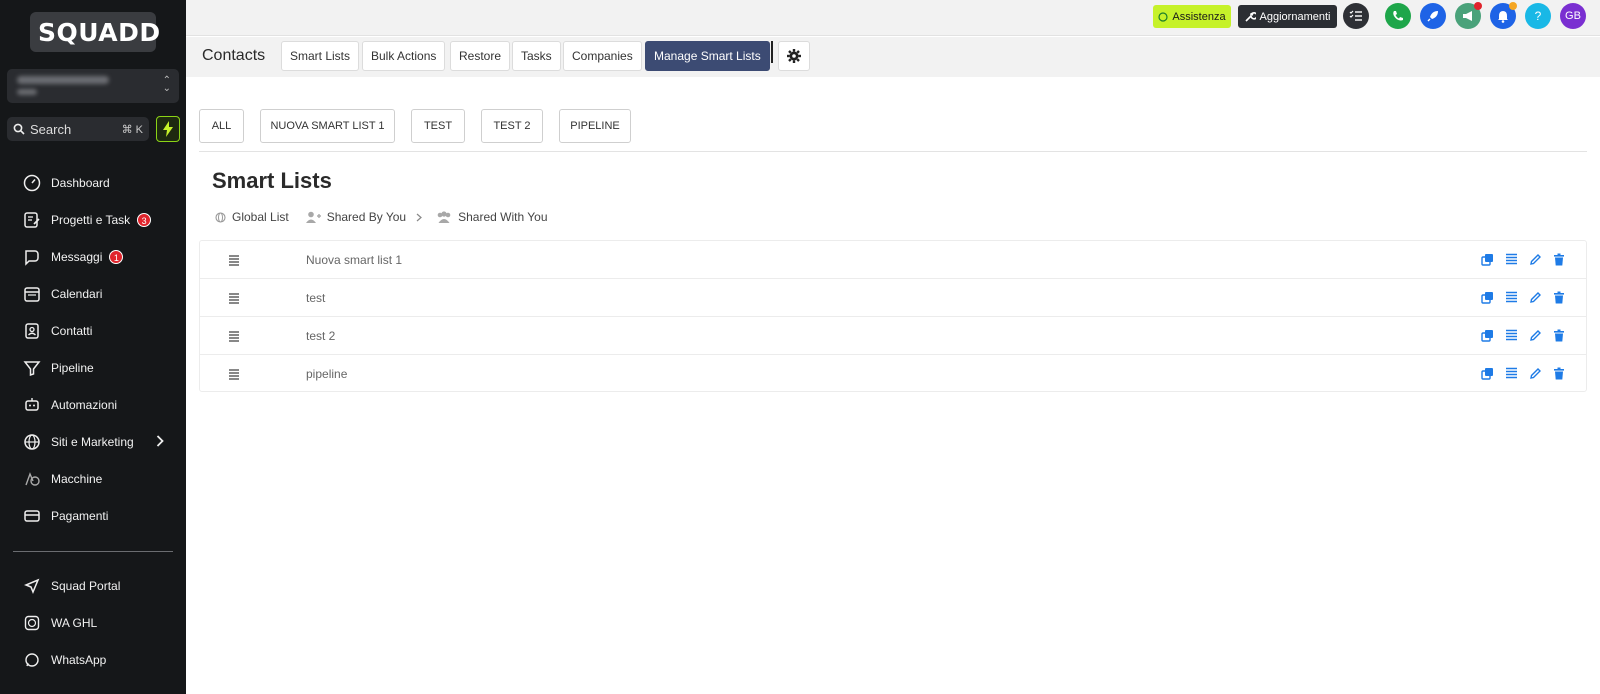 The height and width of the screenshot is (694, 1600). Describe the element at coordinates (326, 374) in the screenshot. I see `list-name: pipeline` at that location.